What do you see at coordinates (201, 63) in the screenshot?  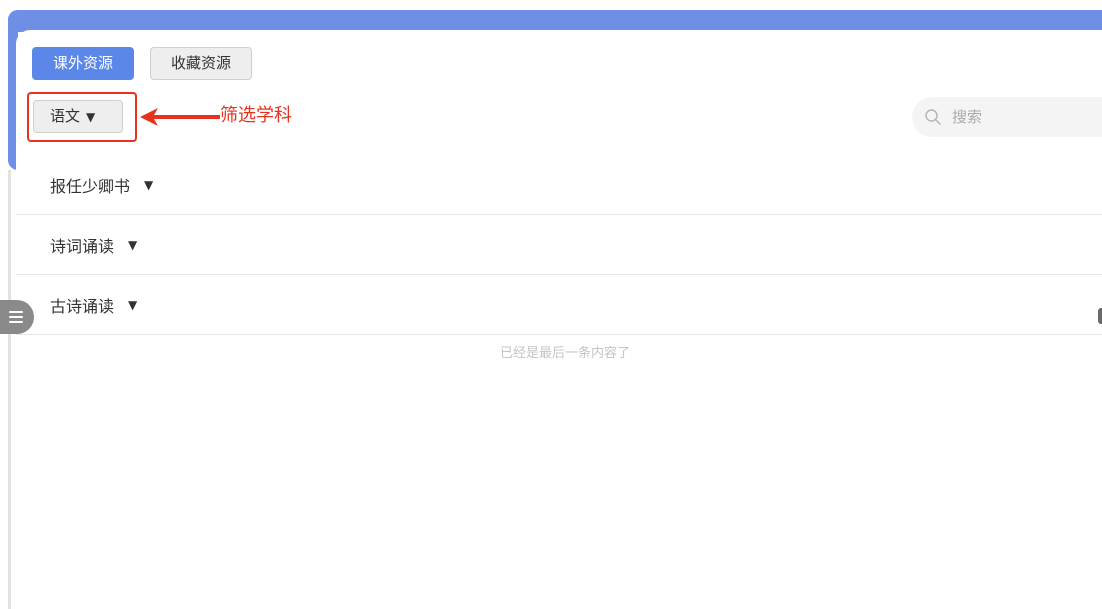 I see `tab-favorite-resources: 收藏资源` at bounding box center [201, 63].